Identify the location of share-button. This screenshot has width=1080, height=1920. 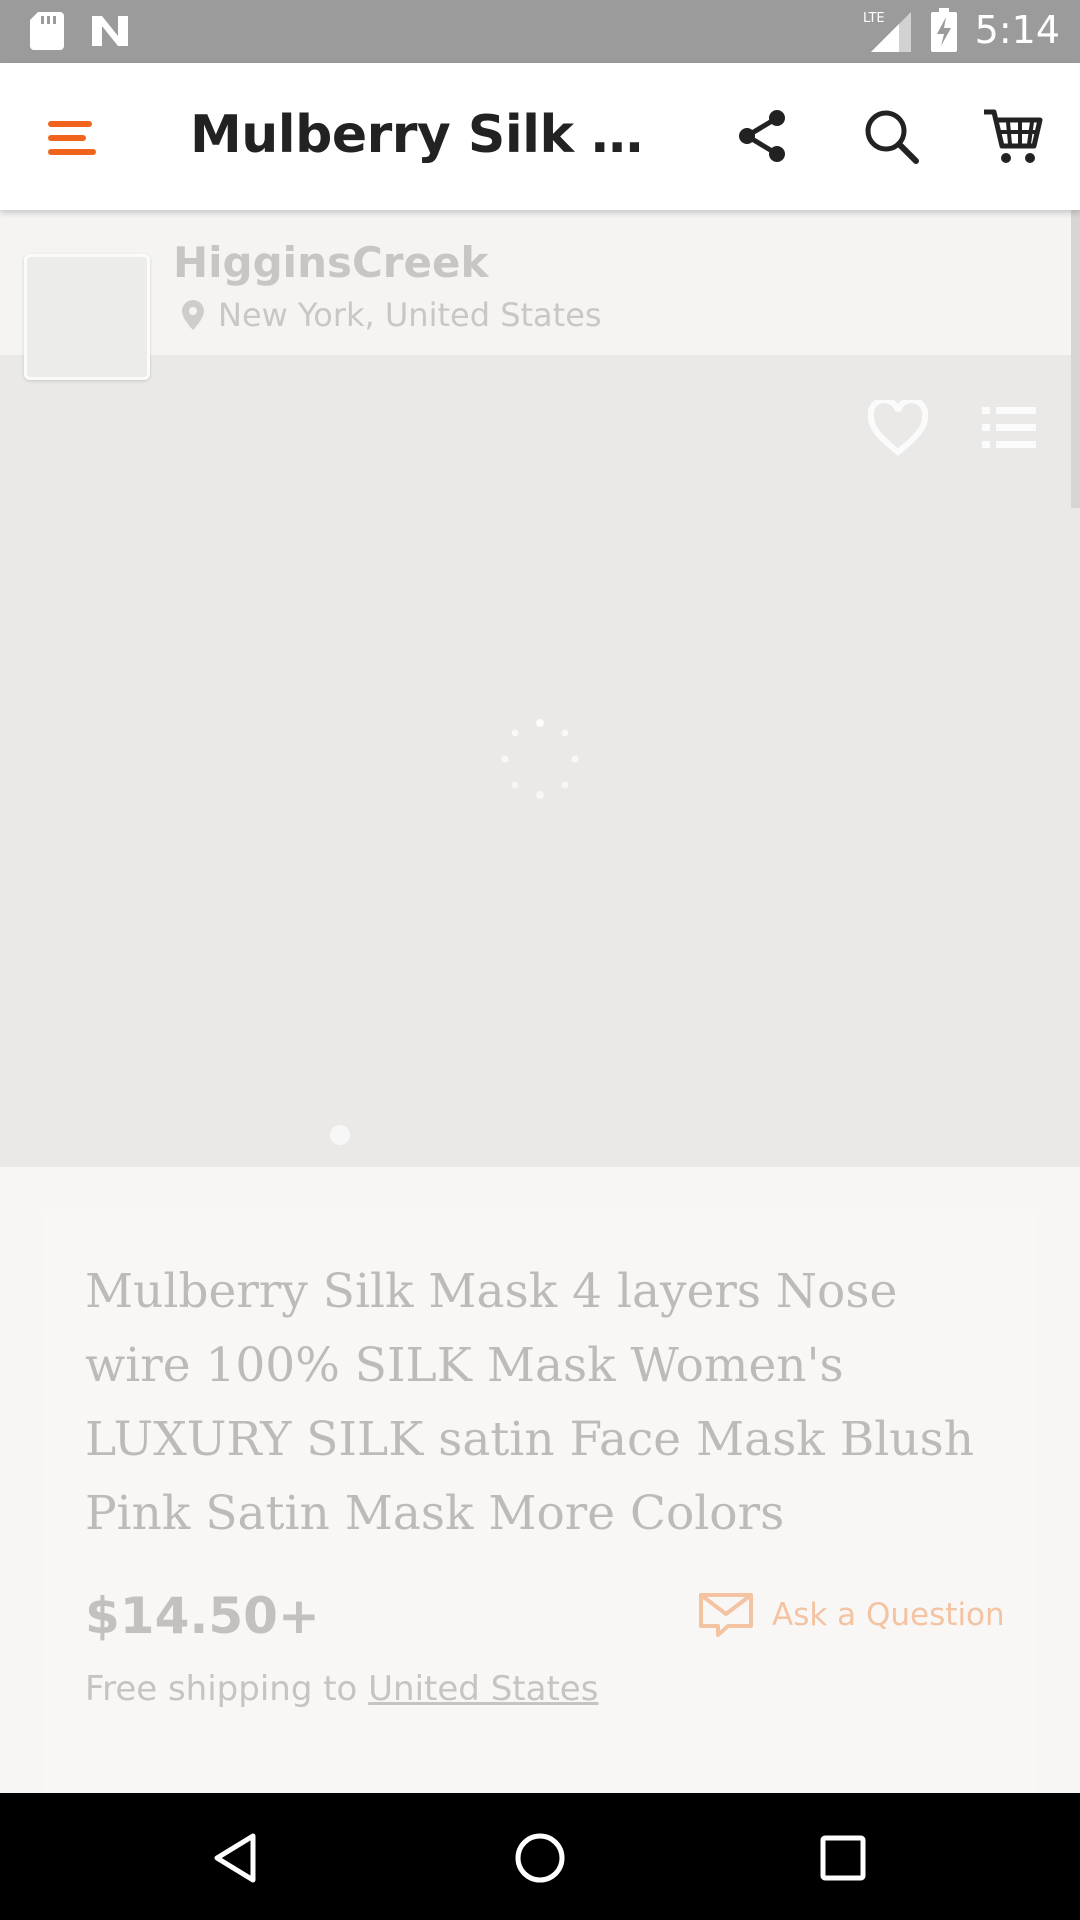
(763, 136).